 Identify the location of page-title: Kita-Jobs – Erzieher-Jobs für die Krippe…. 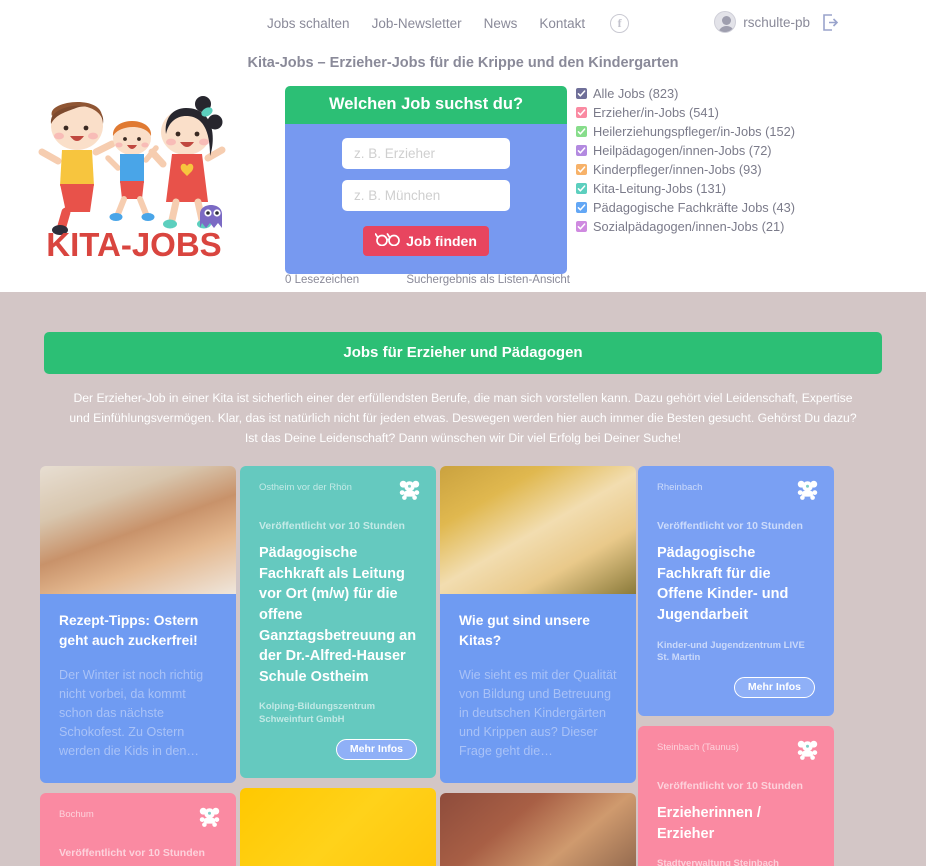
(463, 63).